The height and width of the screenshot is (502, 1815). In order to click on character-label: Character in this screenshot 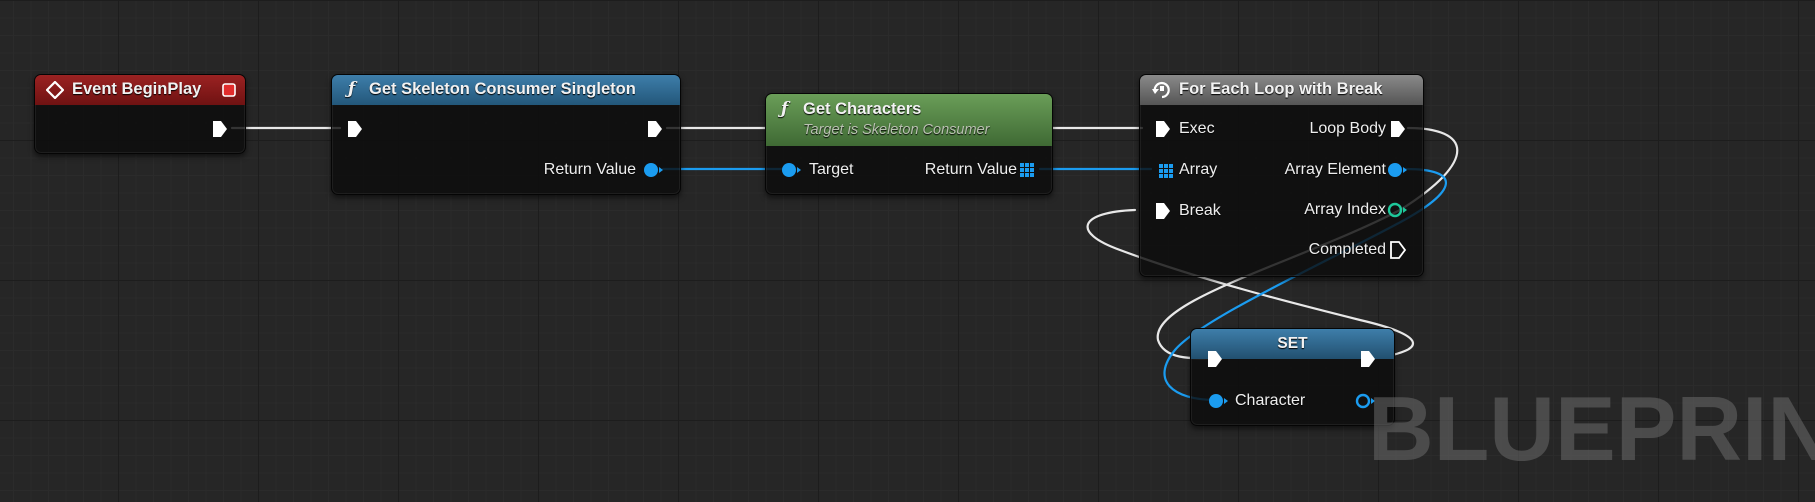, I will do `click(1270, 400)`.